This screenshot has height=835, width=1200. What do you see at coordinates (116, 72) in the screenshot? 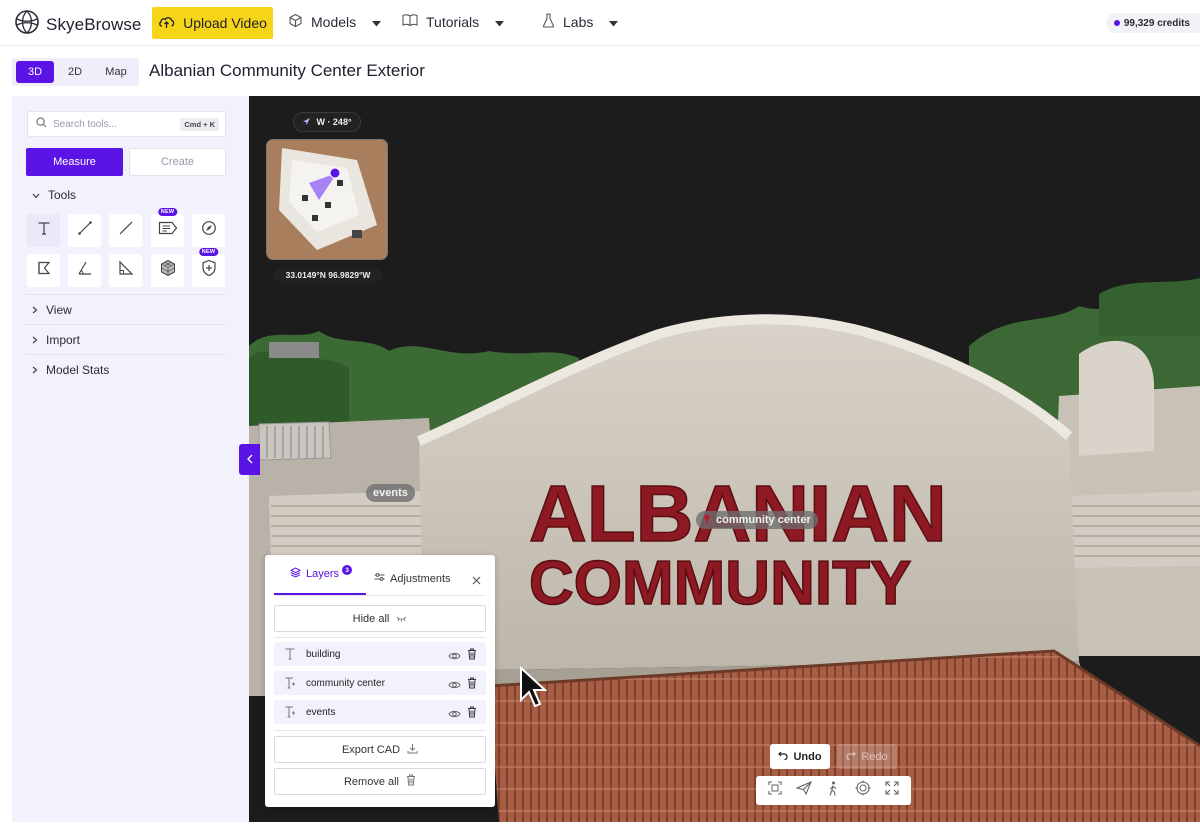
I see `view-map-button: Map` at bounding box center [116, 72].